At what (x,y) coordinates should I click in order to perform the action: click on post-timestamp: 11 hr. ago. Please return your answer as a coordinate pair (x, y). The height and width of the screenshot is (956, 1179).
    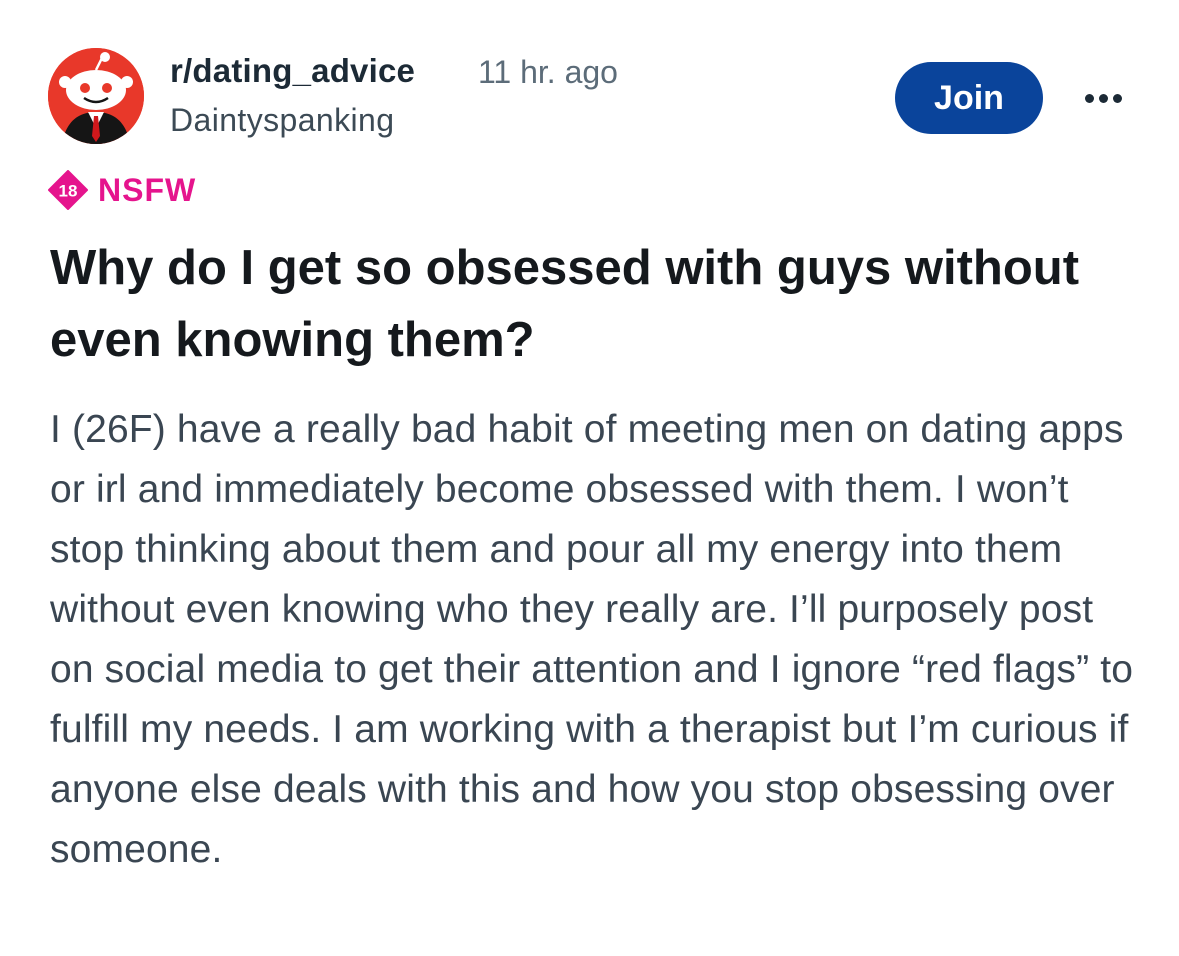
    Looking at the image, I should click on (548, 72).